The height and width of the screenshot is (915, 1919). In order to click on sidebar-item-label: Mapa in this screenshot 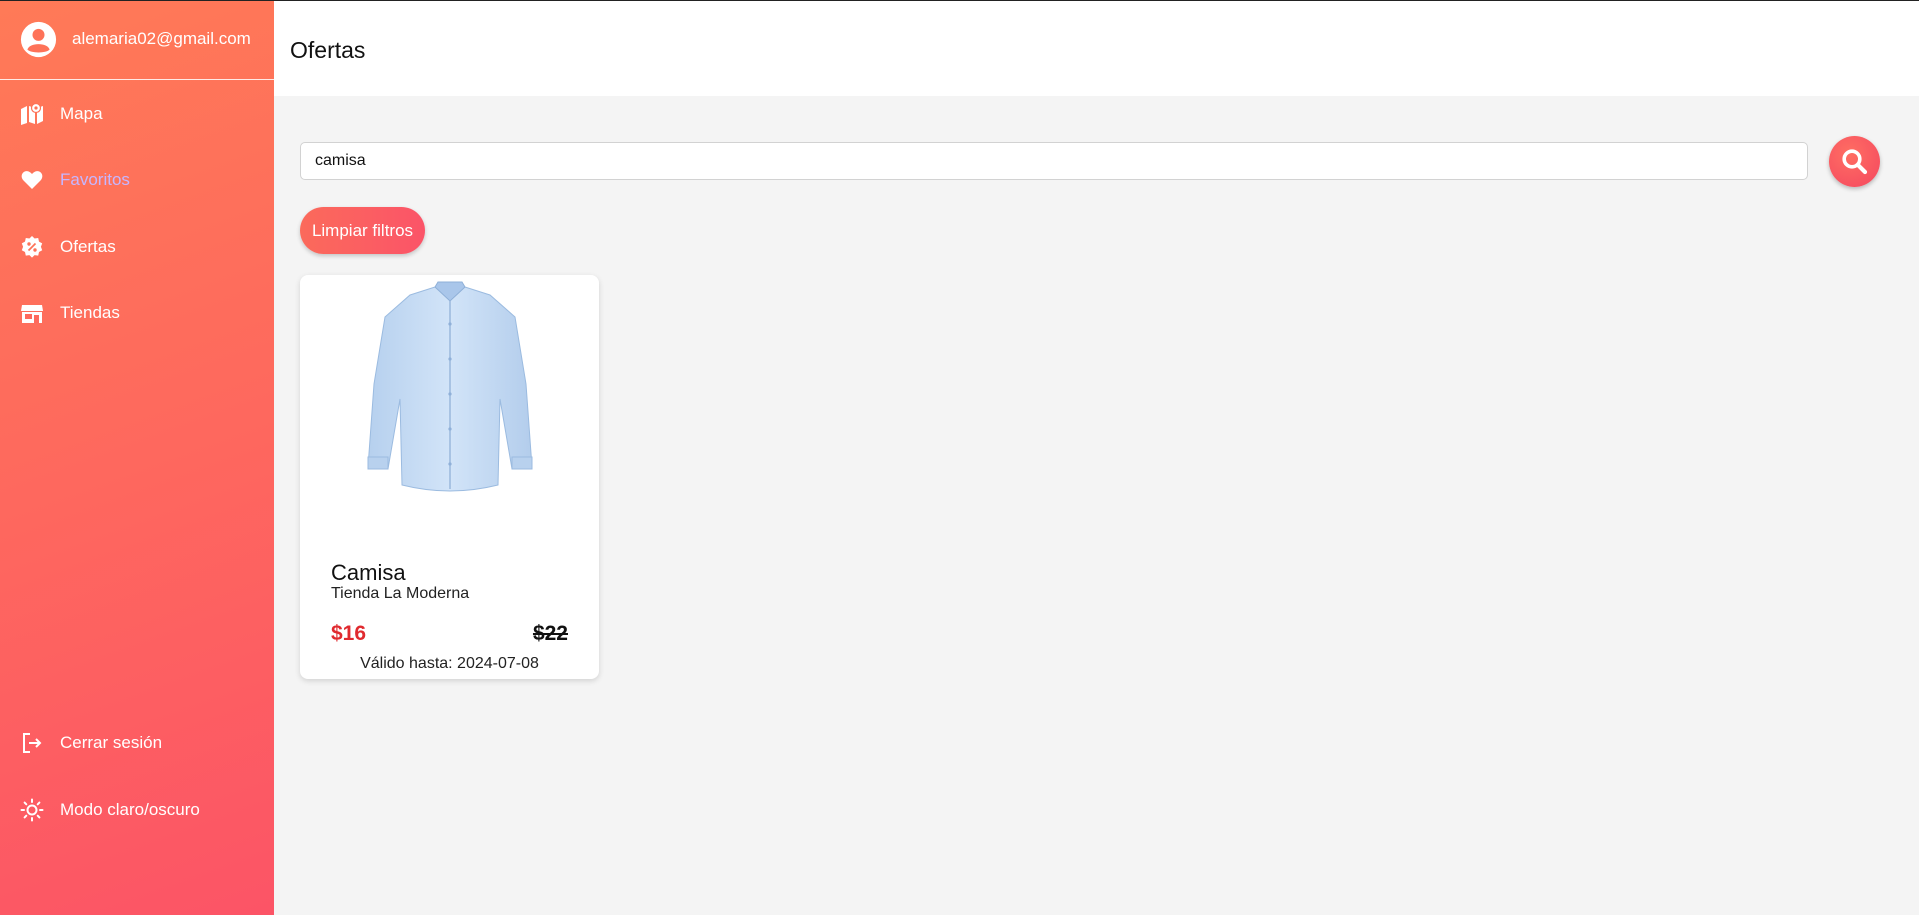, I will do `click(81, 113)`.